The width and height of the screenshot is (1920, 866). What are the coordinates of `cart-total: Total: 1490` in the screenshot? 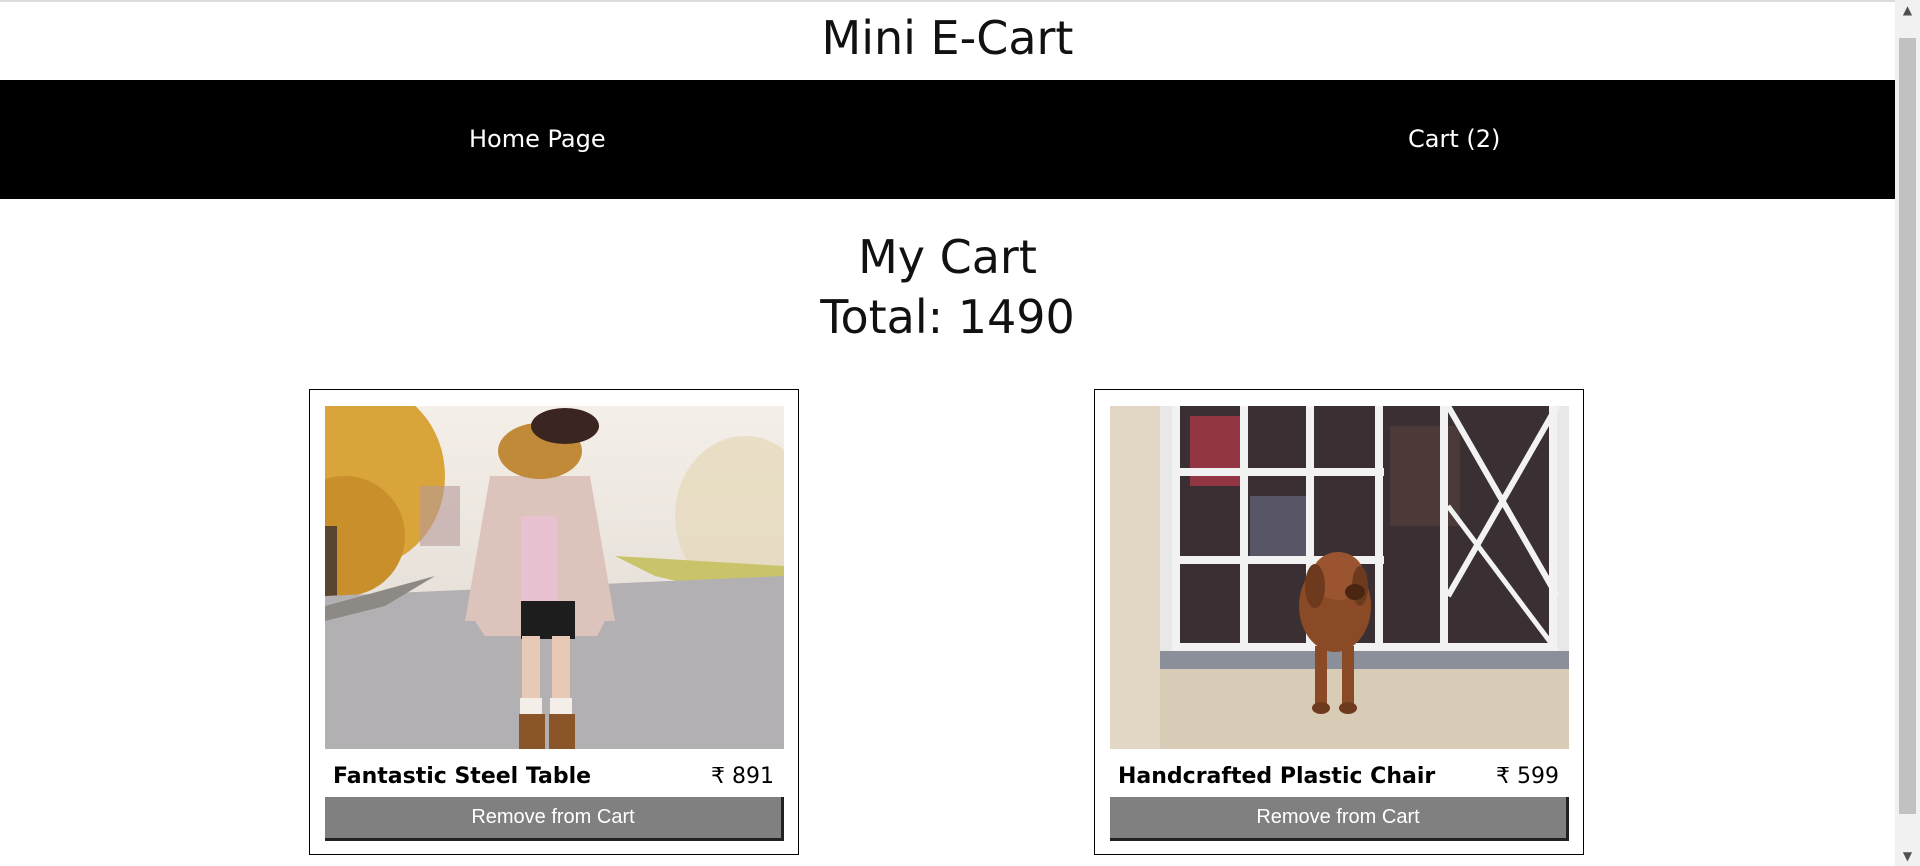 It's located at (947, 317).